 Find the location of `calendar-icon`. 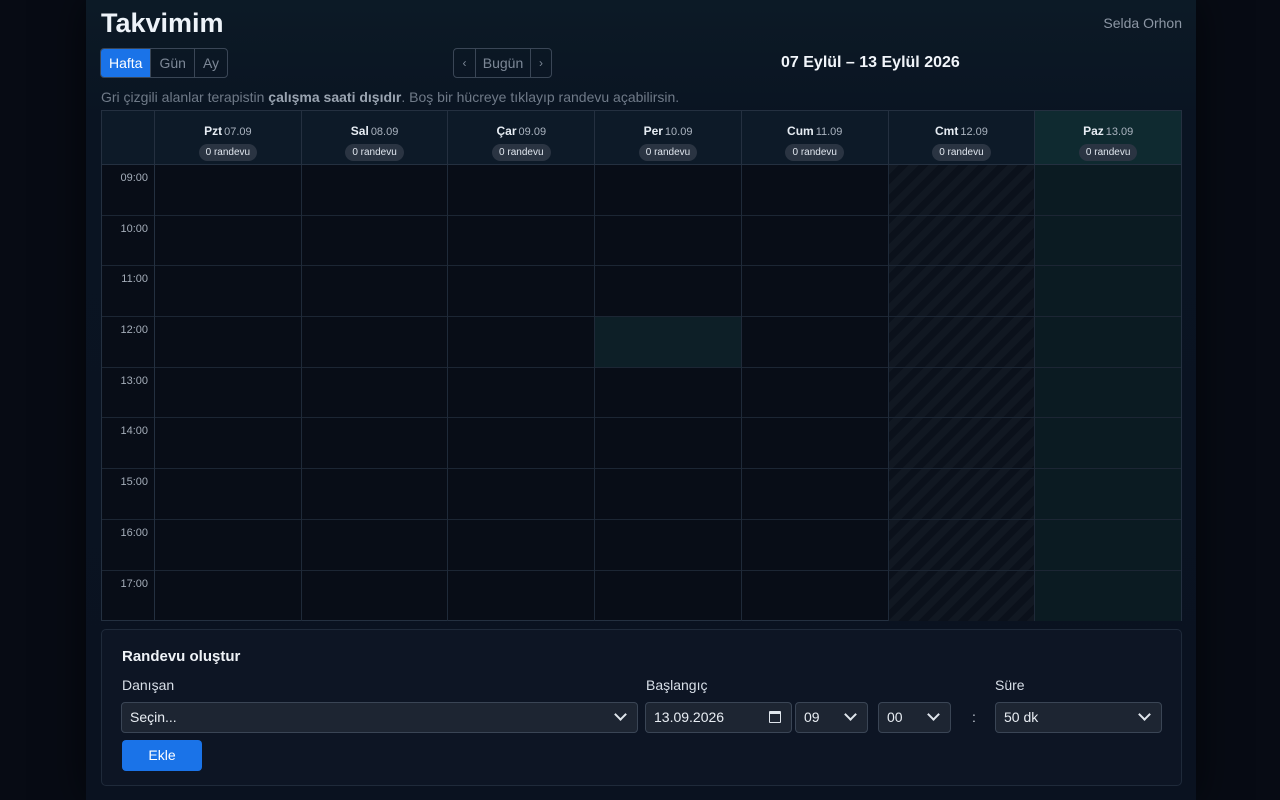

calendar-icon is located at coordinates (775, 717).